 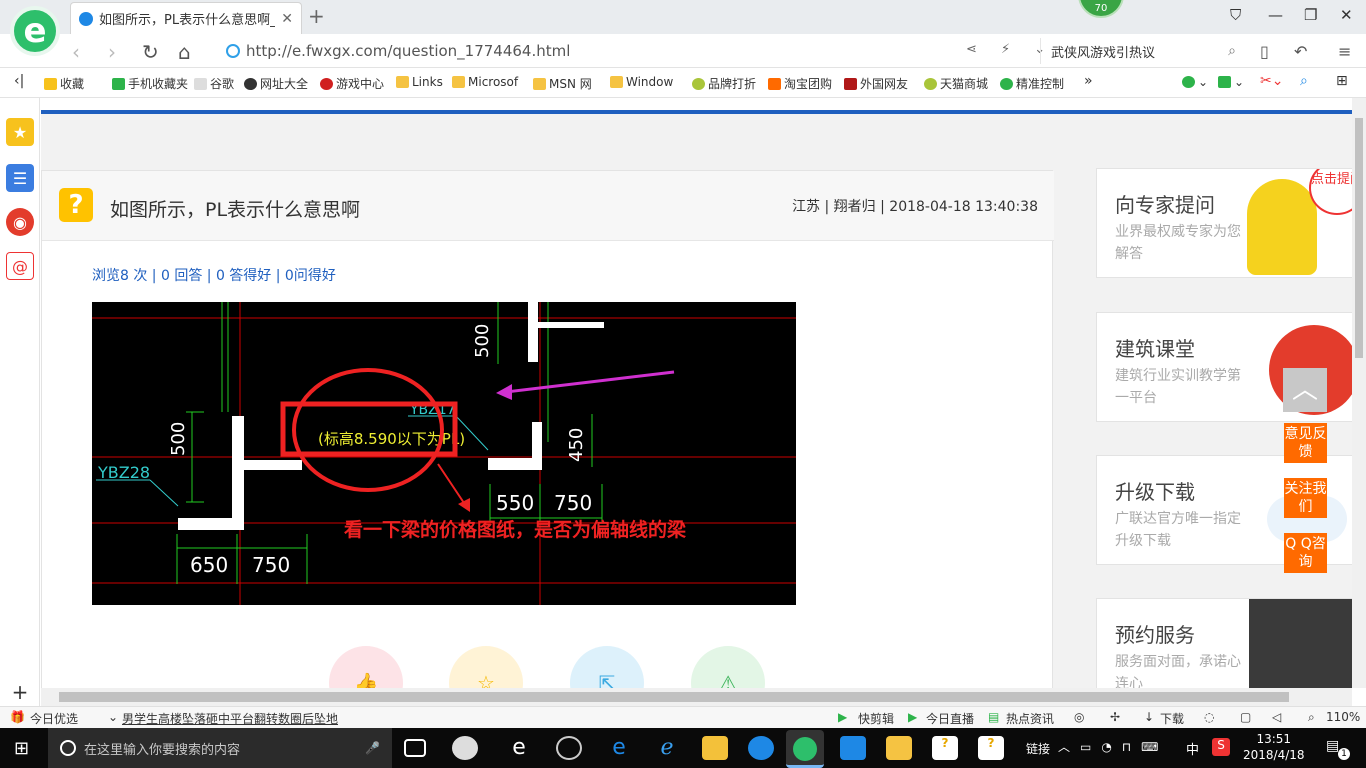 I want to click on translate-icon: ⌄, so click(x=1231, y=82).